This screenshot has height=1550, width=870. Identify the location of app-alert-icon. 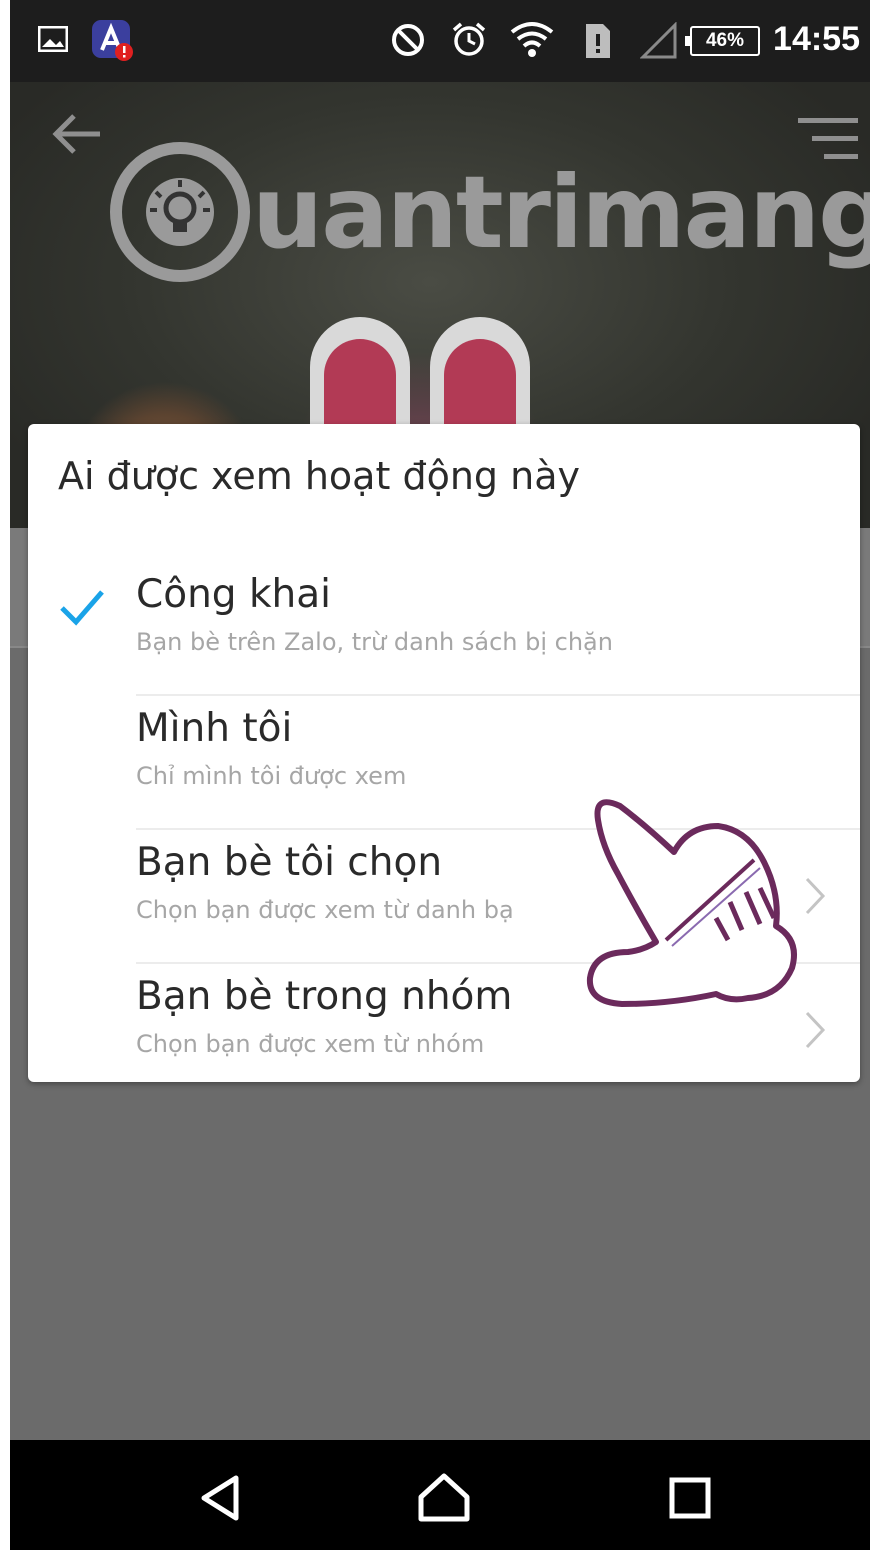
(113, 40).